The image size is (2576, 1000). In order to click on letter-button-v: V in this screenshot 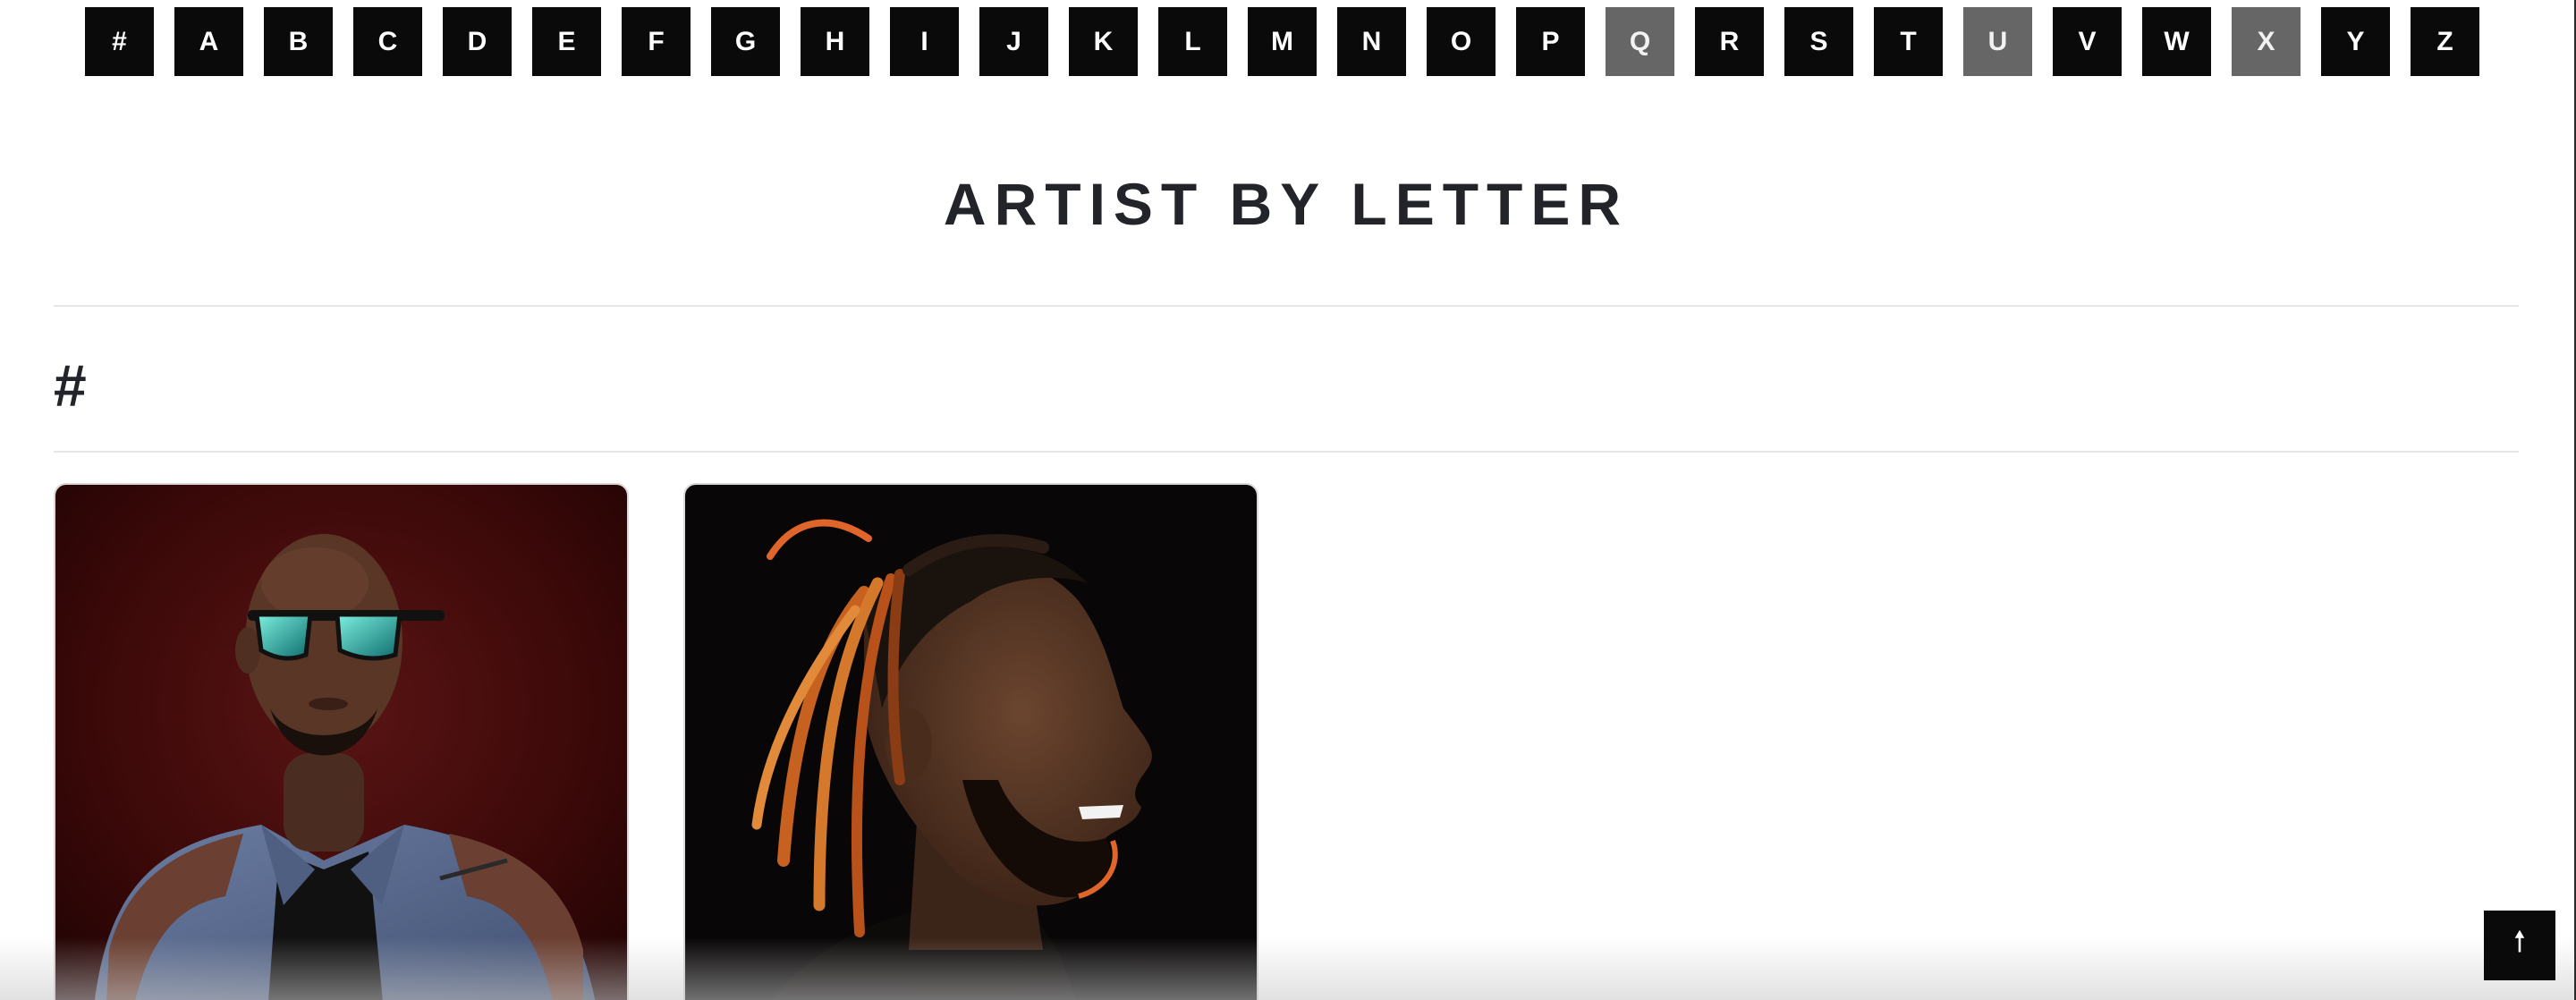, I will do `click(2087, 42)`.